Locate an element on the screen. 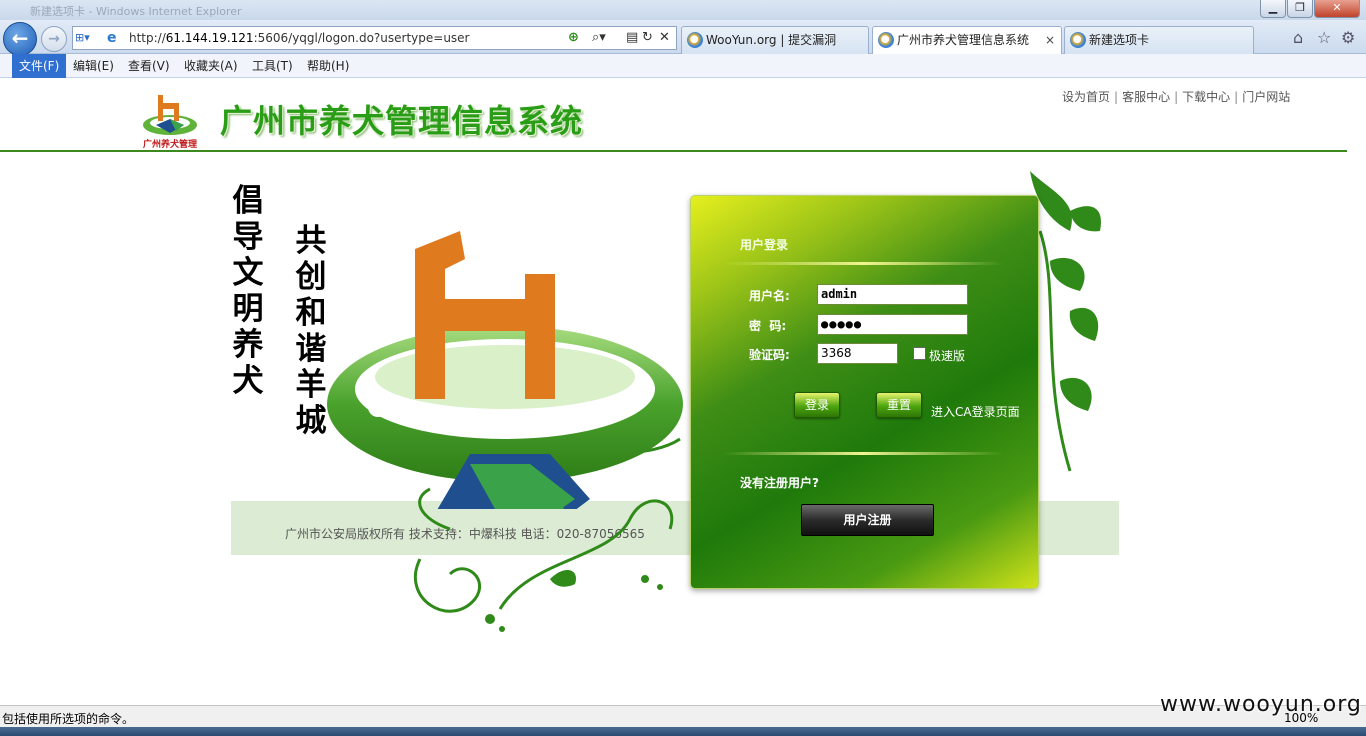  fast-version-checkbox is located at coordinates (919, 353).